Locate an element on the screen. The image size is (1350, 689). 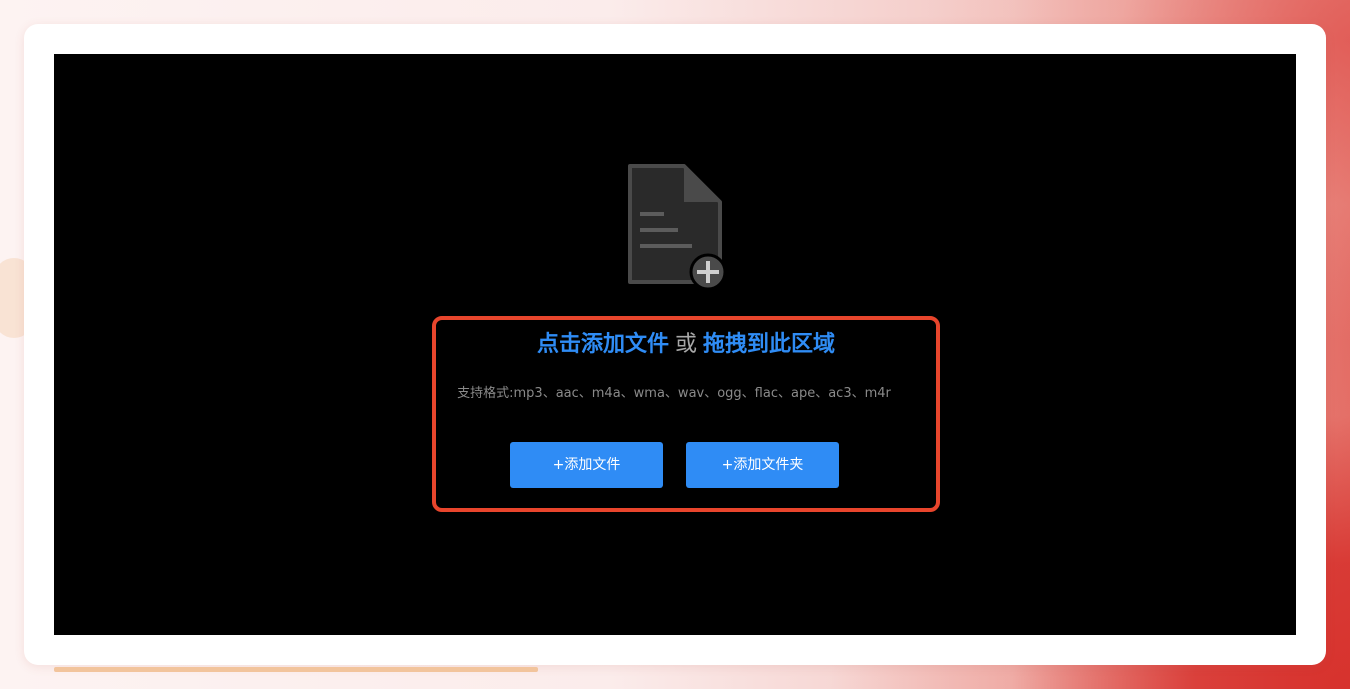
drop-prompt: 点击添加文件或拖拽到此区域 is located at coordinates (686, 345).